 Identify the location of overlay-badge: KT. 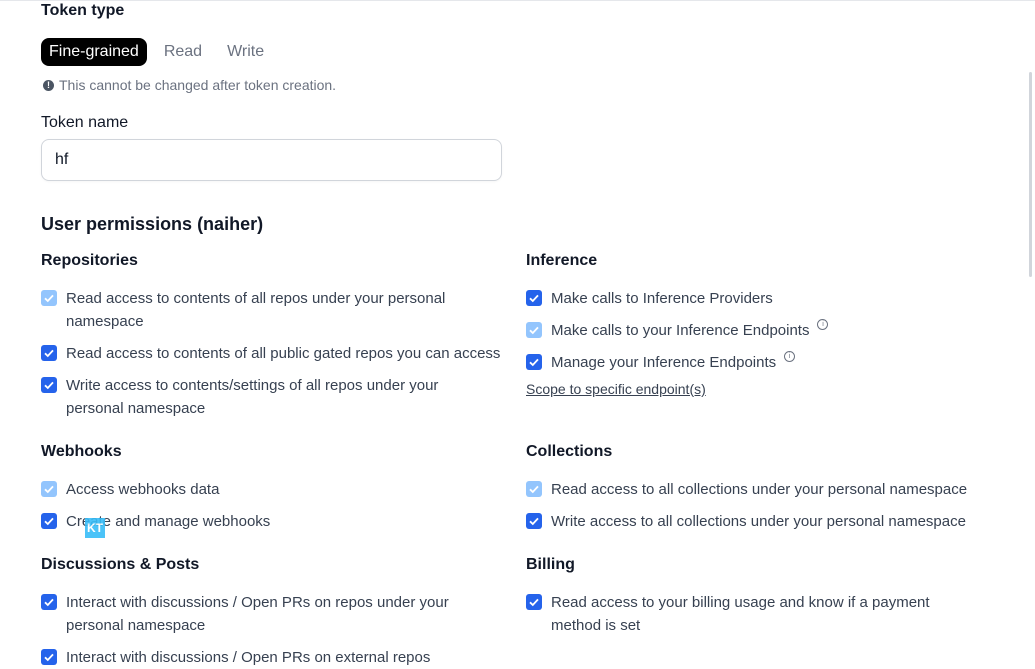
(95, 528).